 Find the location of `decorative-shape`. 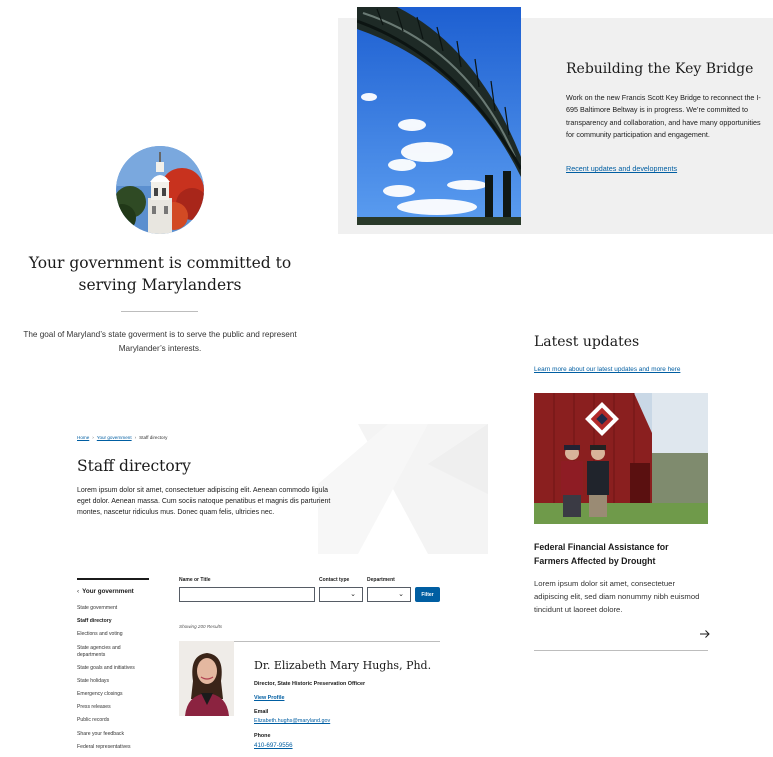

decorative-shape is located at coordinates (403, 489).